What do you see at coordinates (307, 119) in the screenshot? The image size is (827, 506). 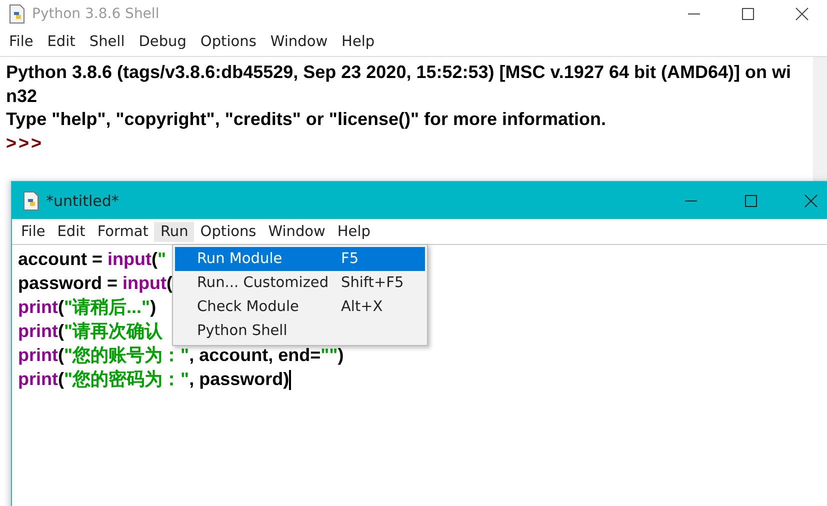 I see `output-line: Type "help", "copyright", "credits" or "license()" for more information.` at bounding box center [307, 119].